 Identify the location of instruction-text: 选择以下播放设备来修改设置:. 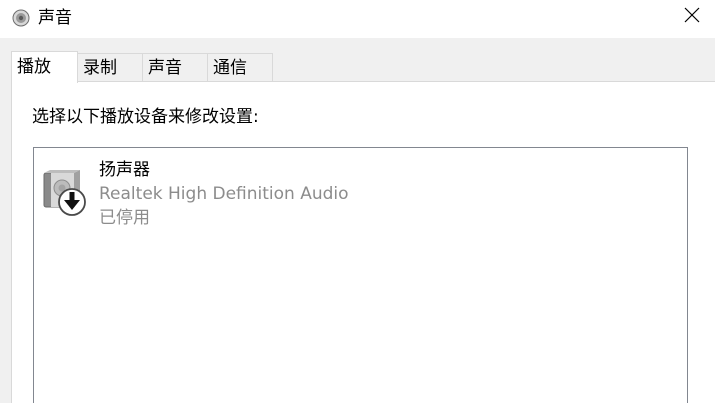
(145, 117).